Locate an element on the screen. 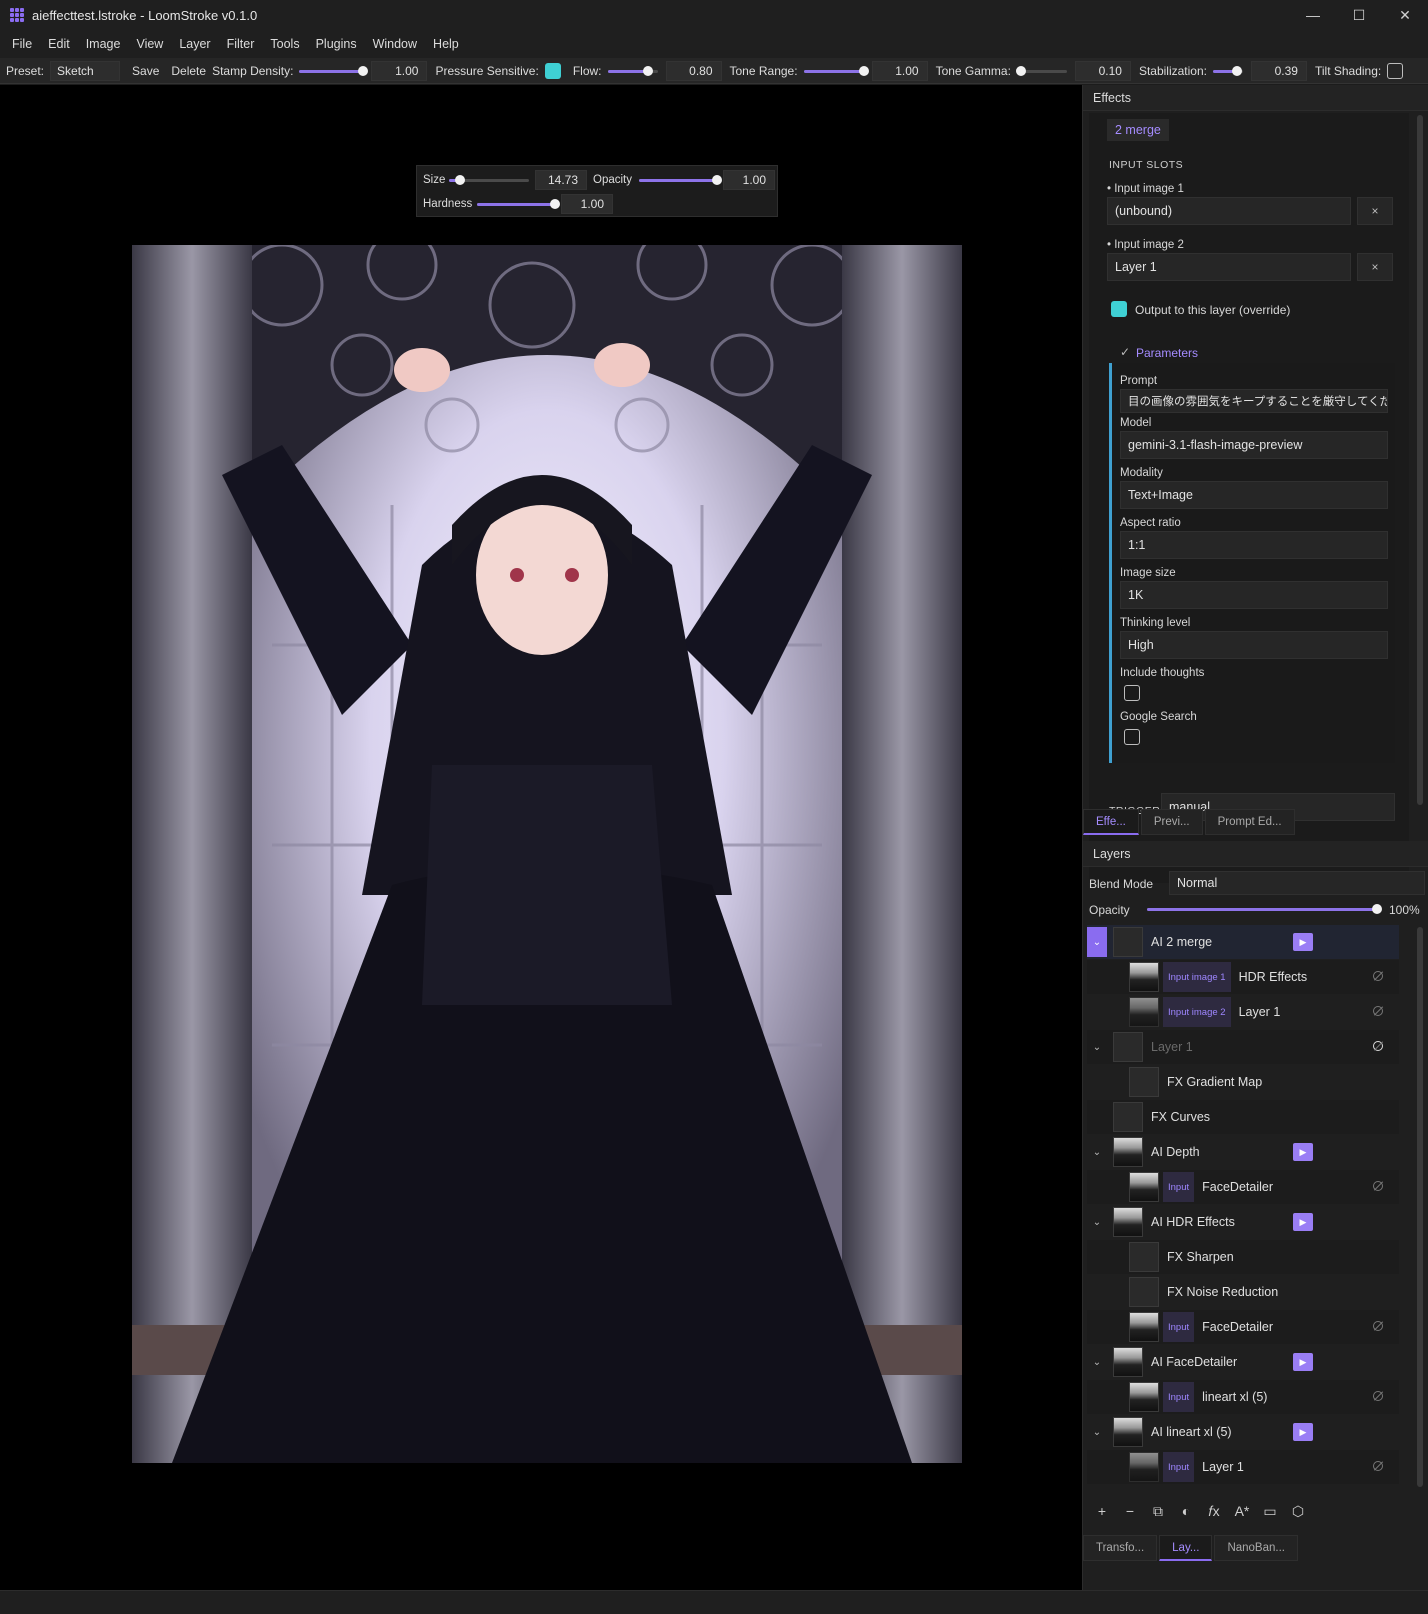 The image size is (1428, 1614). layer-row-gradient-map: FX Gradient Map is located at coordinates (1243, 1082).